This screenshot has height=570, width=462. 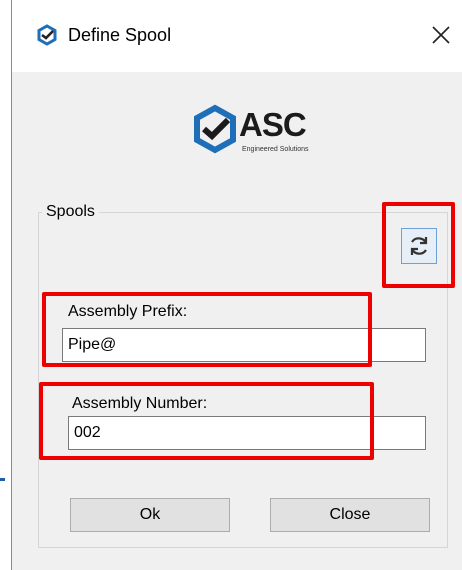 What do you see at coordinates (128, 311) in the screenshot?
I see `assembly-prefix-label: Assembly Prefix:` at bounding box center [128, 311].